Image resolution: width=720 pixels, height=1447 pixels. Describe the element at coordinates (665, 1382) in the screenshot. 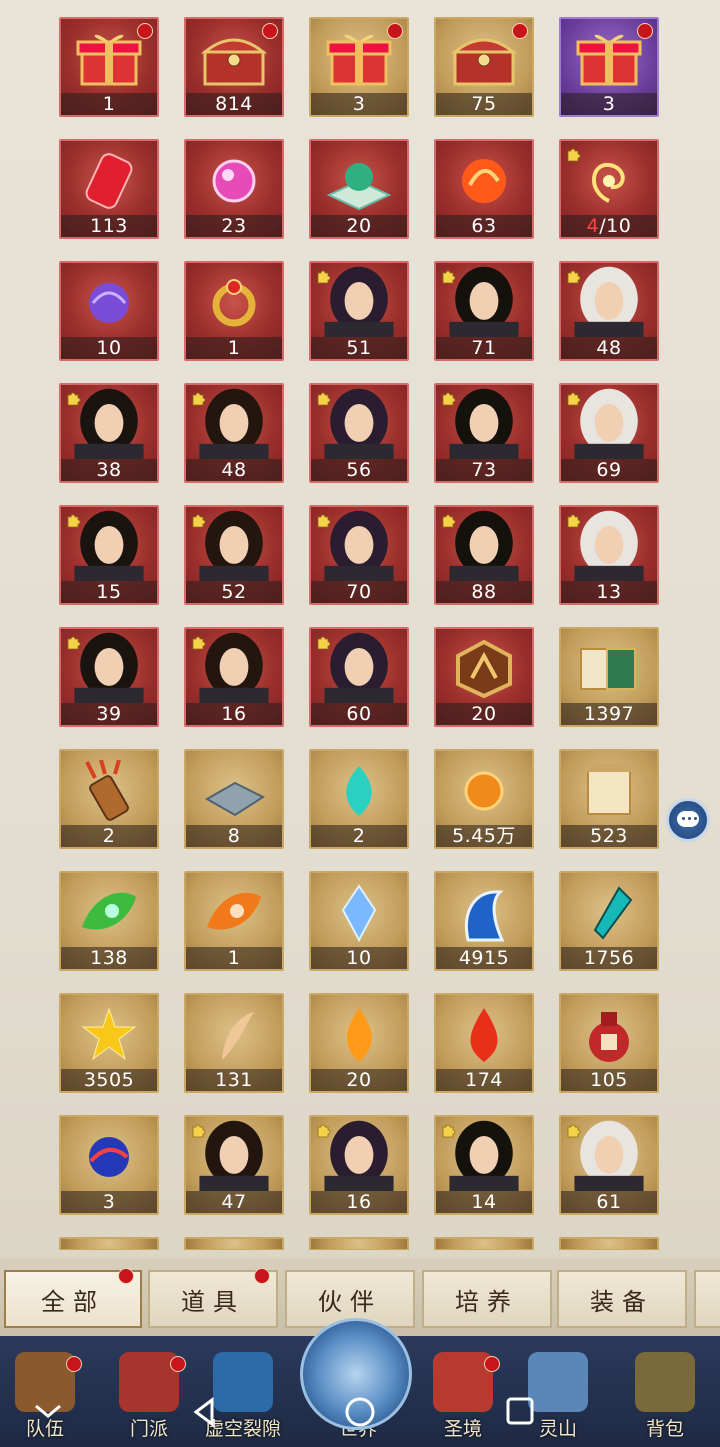

I see `nav-6-icon` at that location.